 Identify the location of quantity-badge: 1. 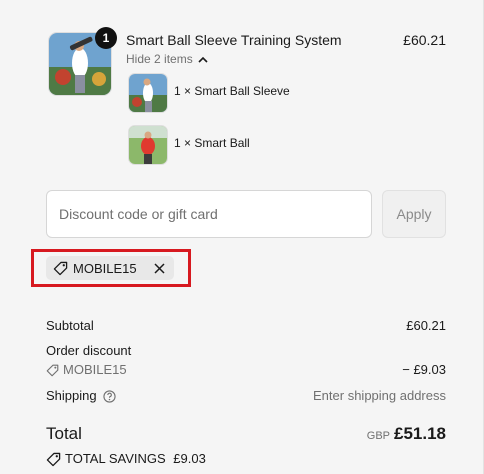
(106, 38).